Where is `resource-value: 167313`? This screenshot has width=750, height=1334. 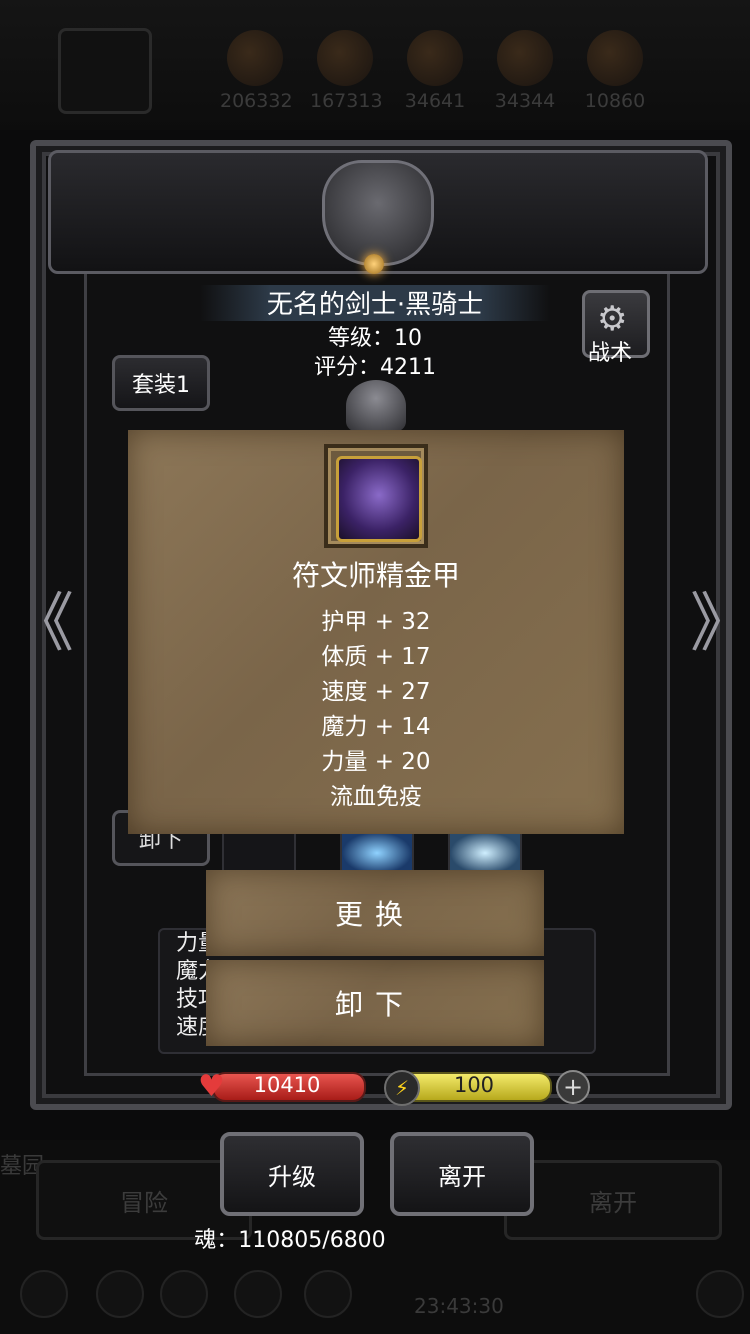
resource-value: 167313 is located at coordinates (346, 101).